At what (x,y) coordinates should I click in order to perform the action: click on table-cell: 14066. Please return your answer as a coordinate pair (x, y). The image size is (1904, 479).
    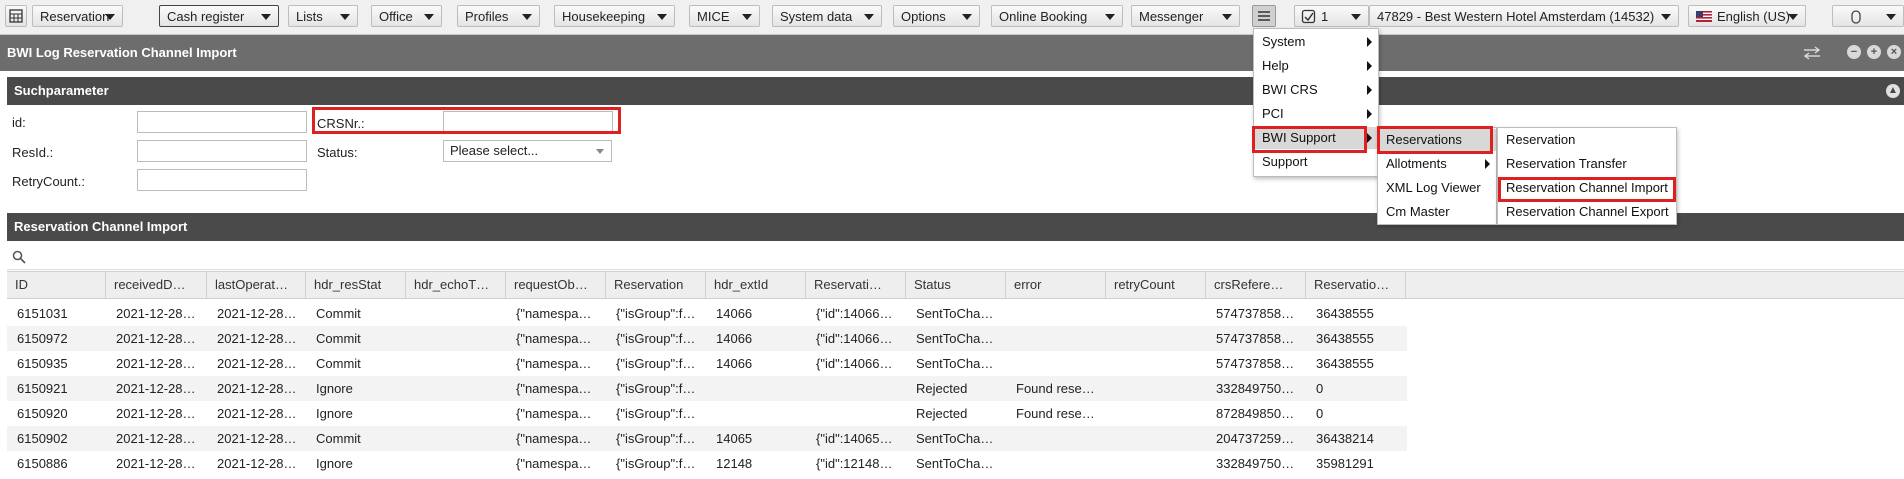
    Looking at the image, I should click on (734, 313).